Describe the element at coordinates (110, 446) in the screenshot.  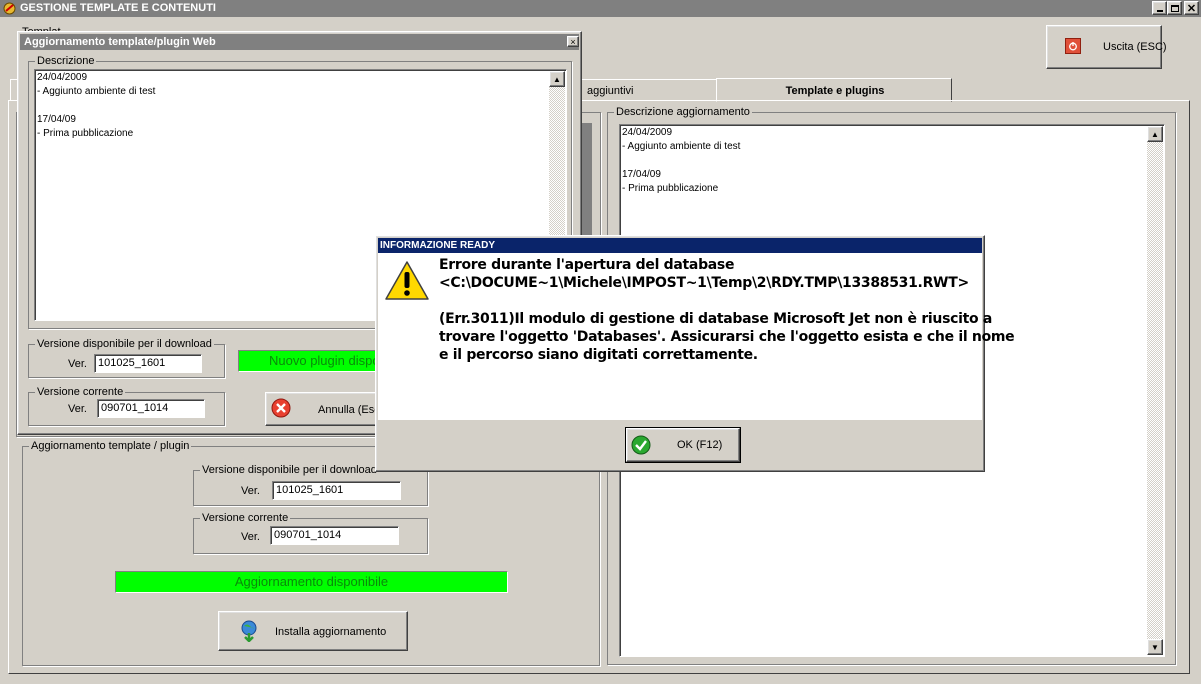
I see `update-plugin-legend: Aggiornamento template / plugin` at that location.